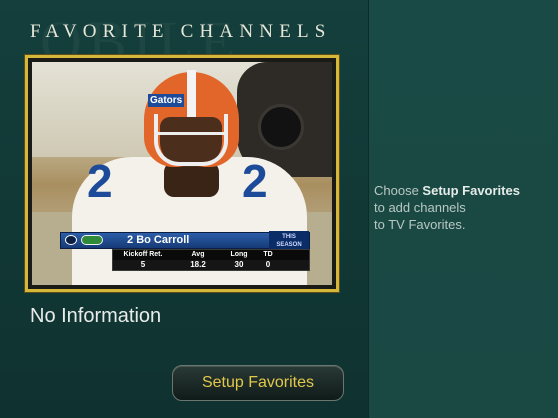 The width and height of the screenshot is (558, 418). I want to click on stats-header: TD, so click(268, 254).